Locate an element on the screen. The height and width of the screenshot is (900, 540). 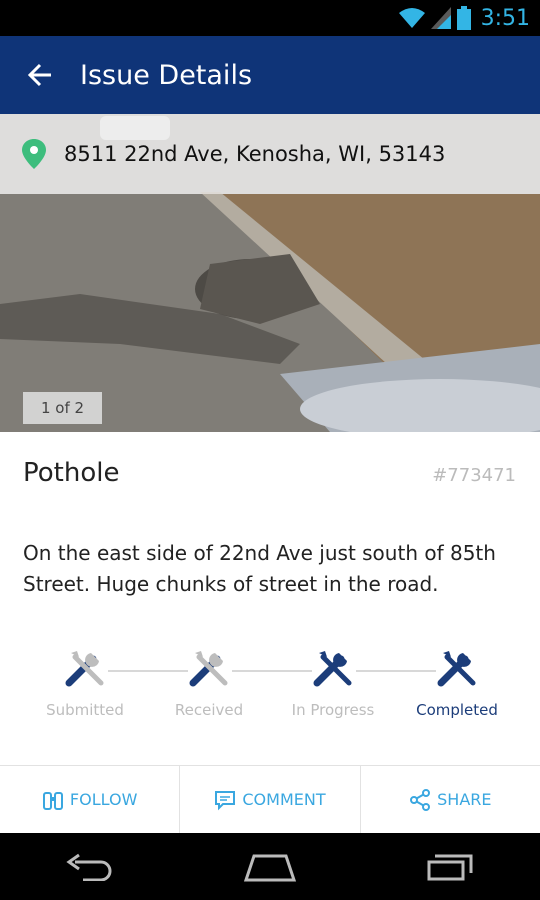
step-in-progress: In Progress is located at coordinates (333, 682).